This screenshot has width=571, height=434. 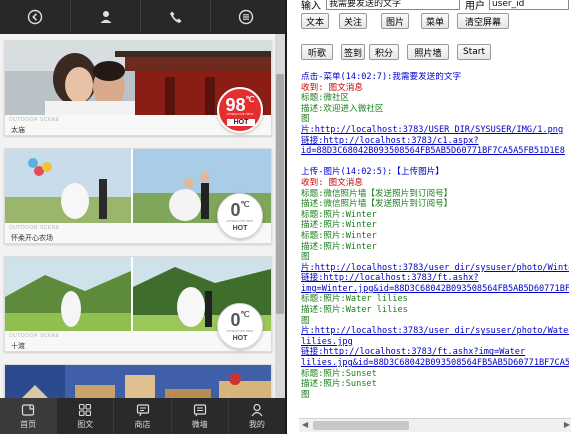 I want to click on call-button, so click(x=175, y=16).